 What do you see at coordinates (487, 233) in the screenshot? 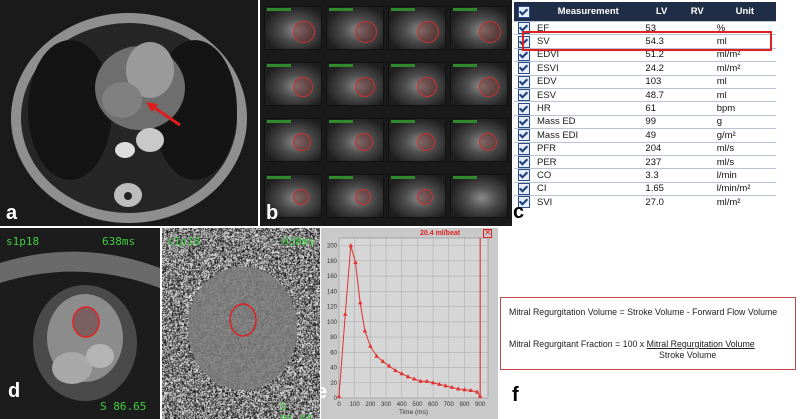
I see `close-icon: ×` at bounding box center [487, 233].